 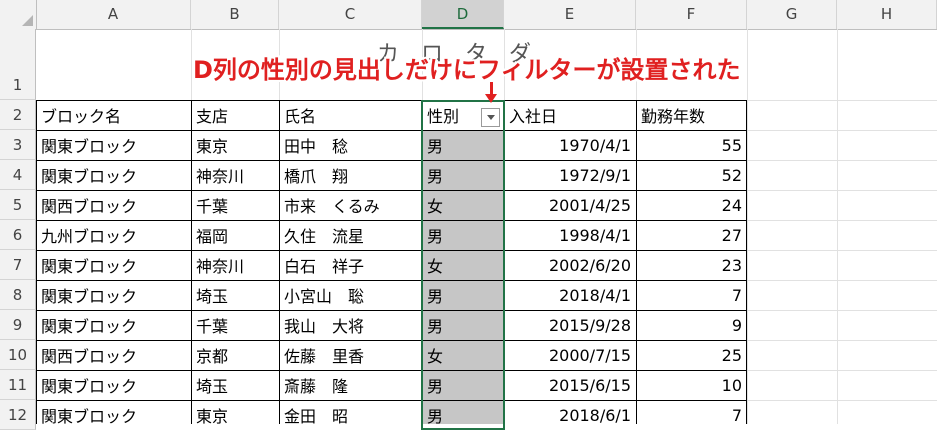 I want to click on column-header-h: H, so click(x=887, y=14).